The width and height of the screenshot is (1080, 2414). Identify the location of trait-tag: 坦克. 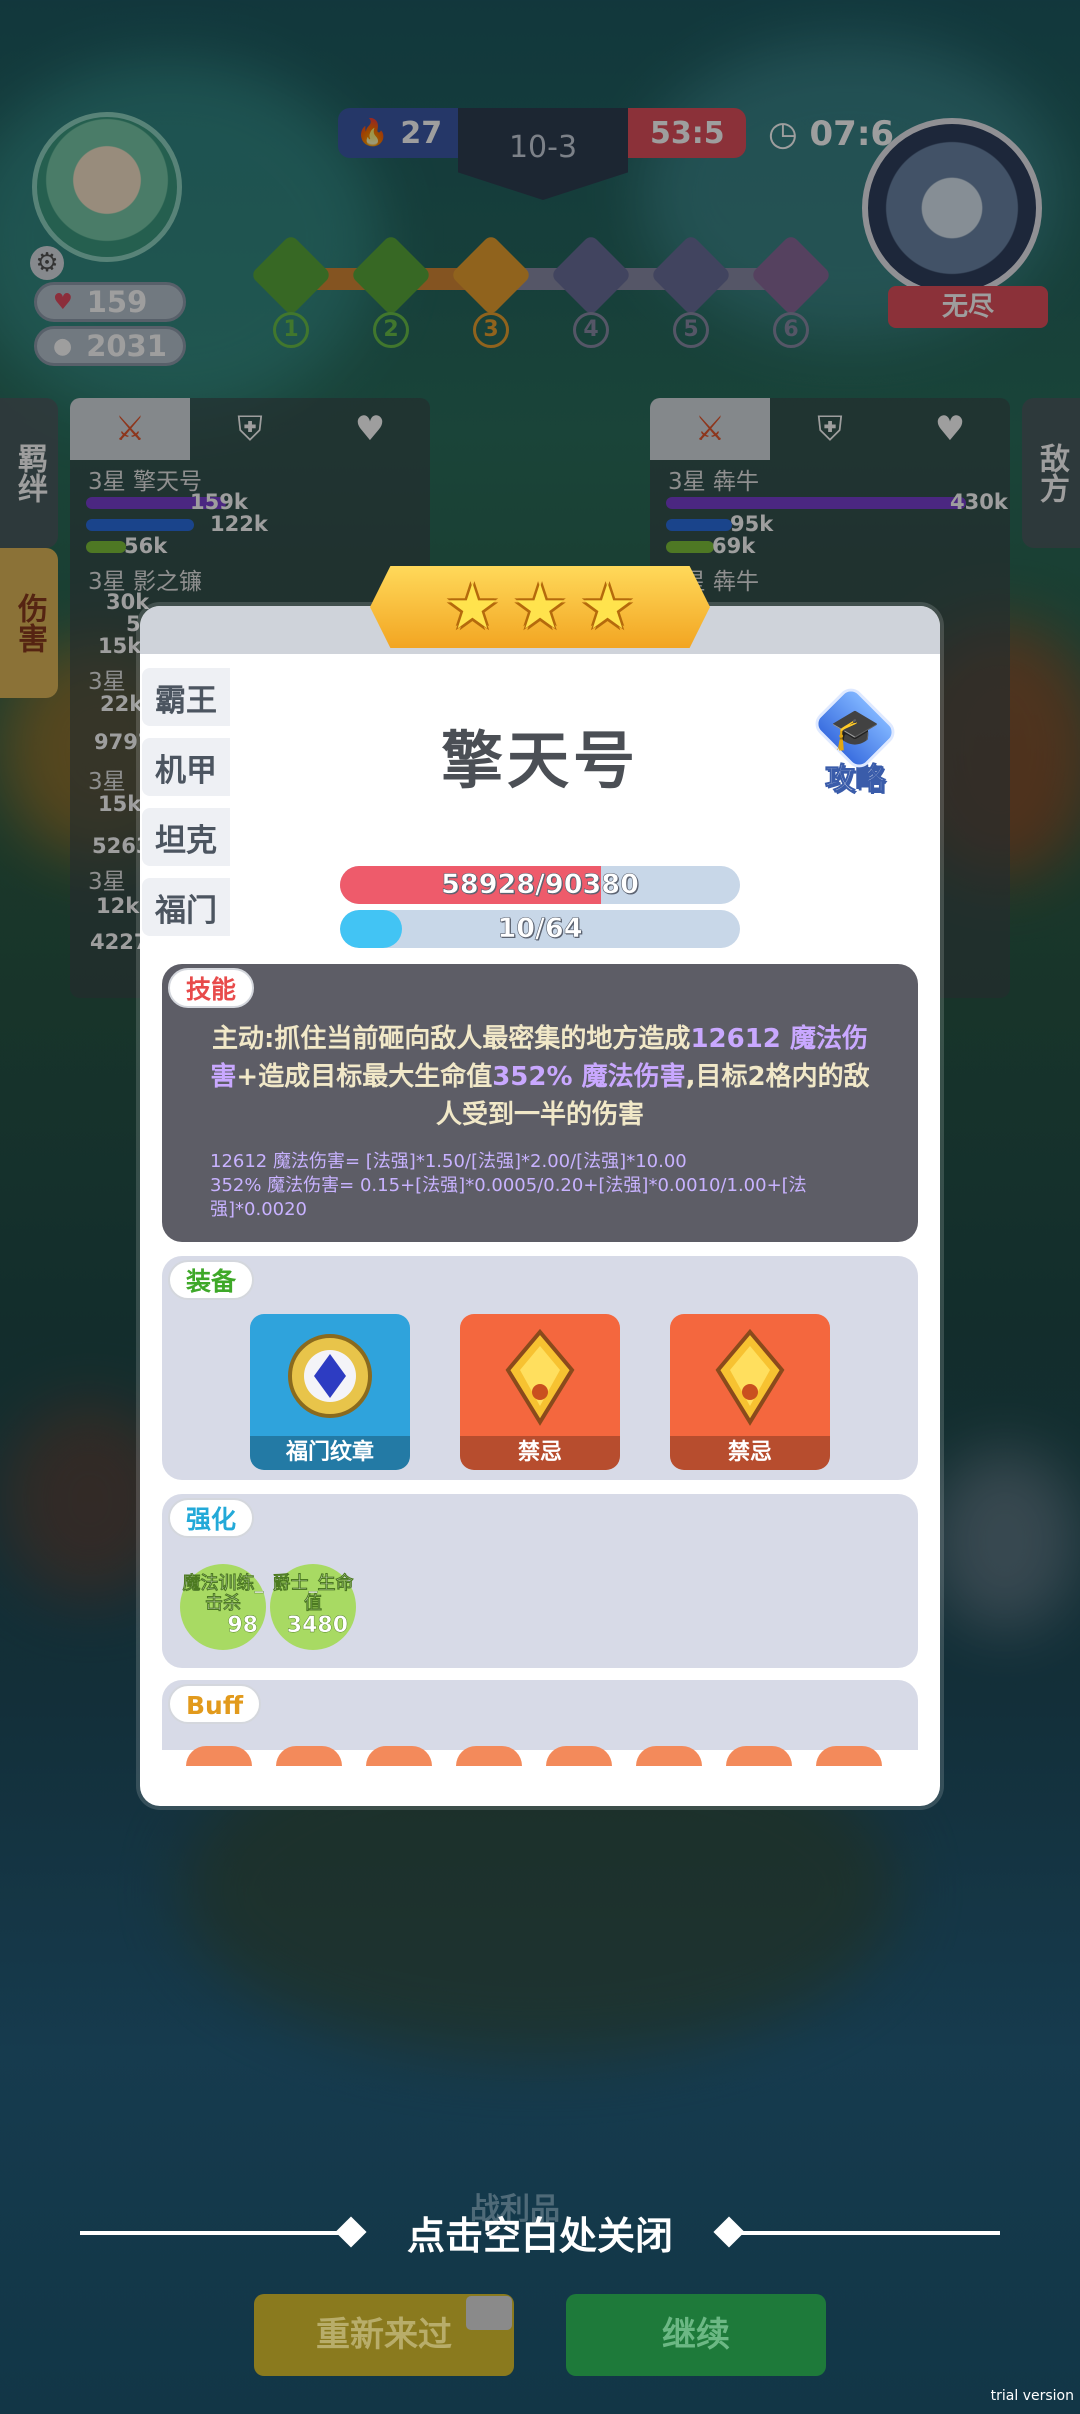
(186, 837).